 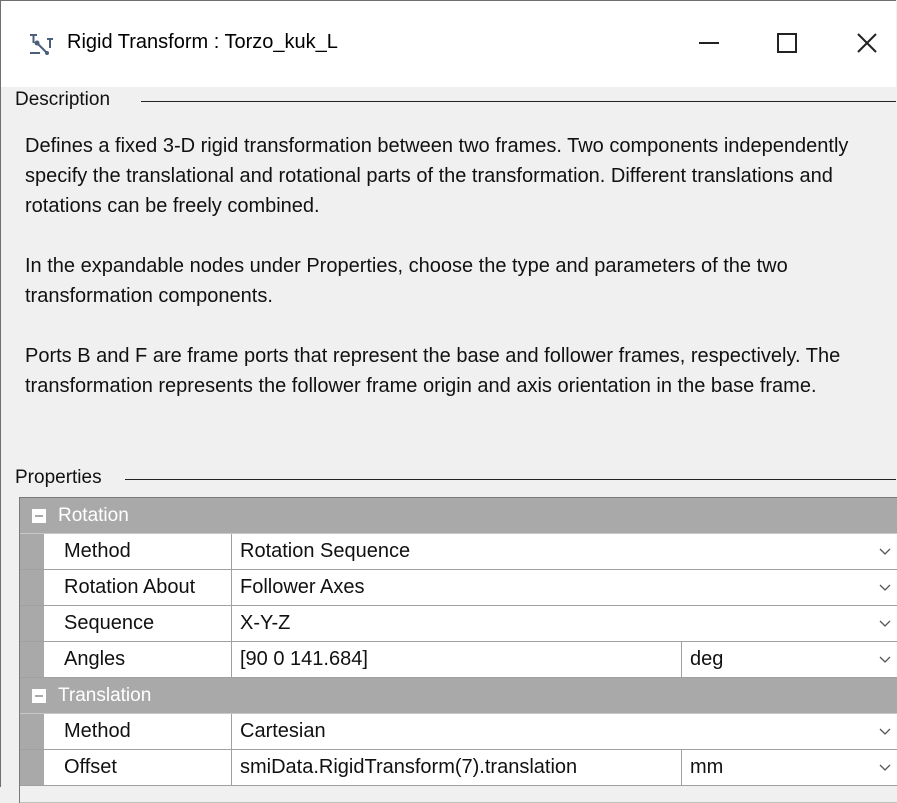 I want to click on maximize-button, so click(x=787, y=43).